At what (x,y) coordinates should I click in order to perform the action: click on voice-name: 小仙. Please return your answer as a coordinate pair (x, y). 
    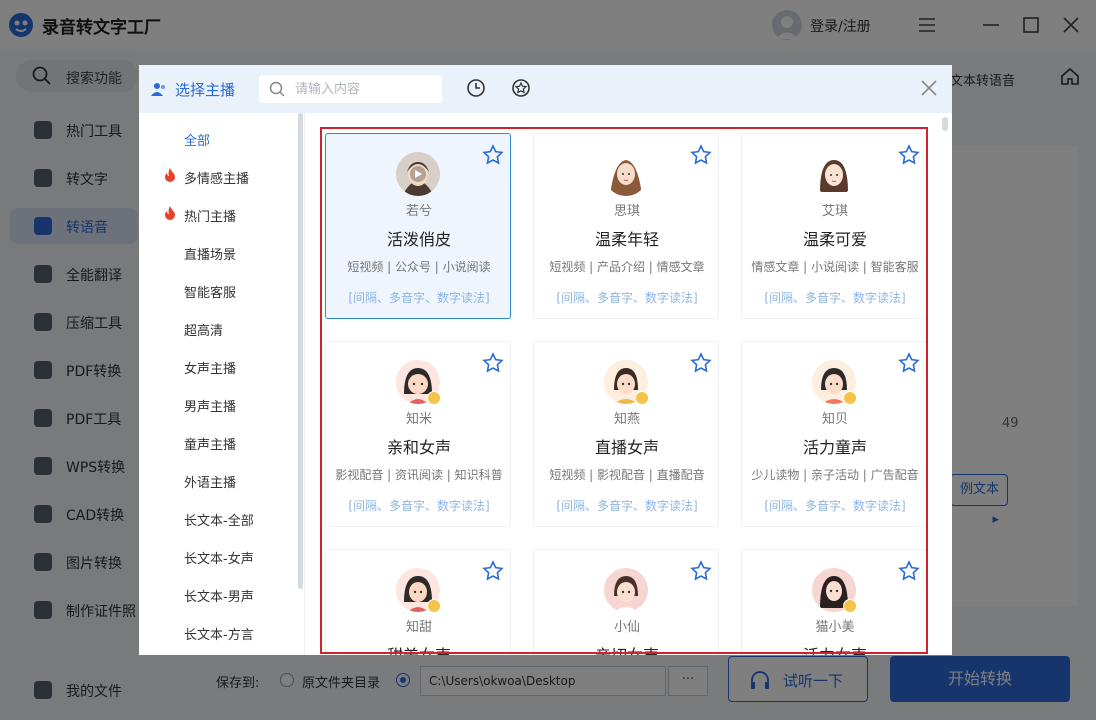
    Looking at the image, I should click on (626, 627).